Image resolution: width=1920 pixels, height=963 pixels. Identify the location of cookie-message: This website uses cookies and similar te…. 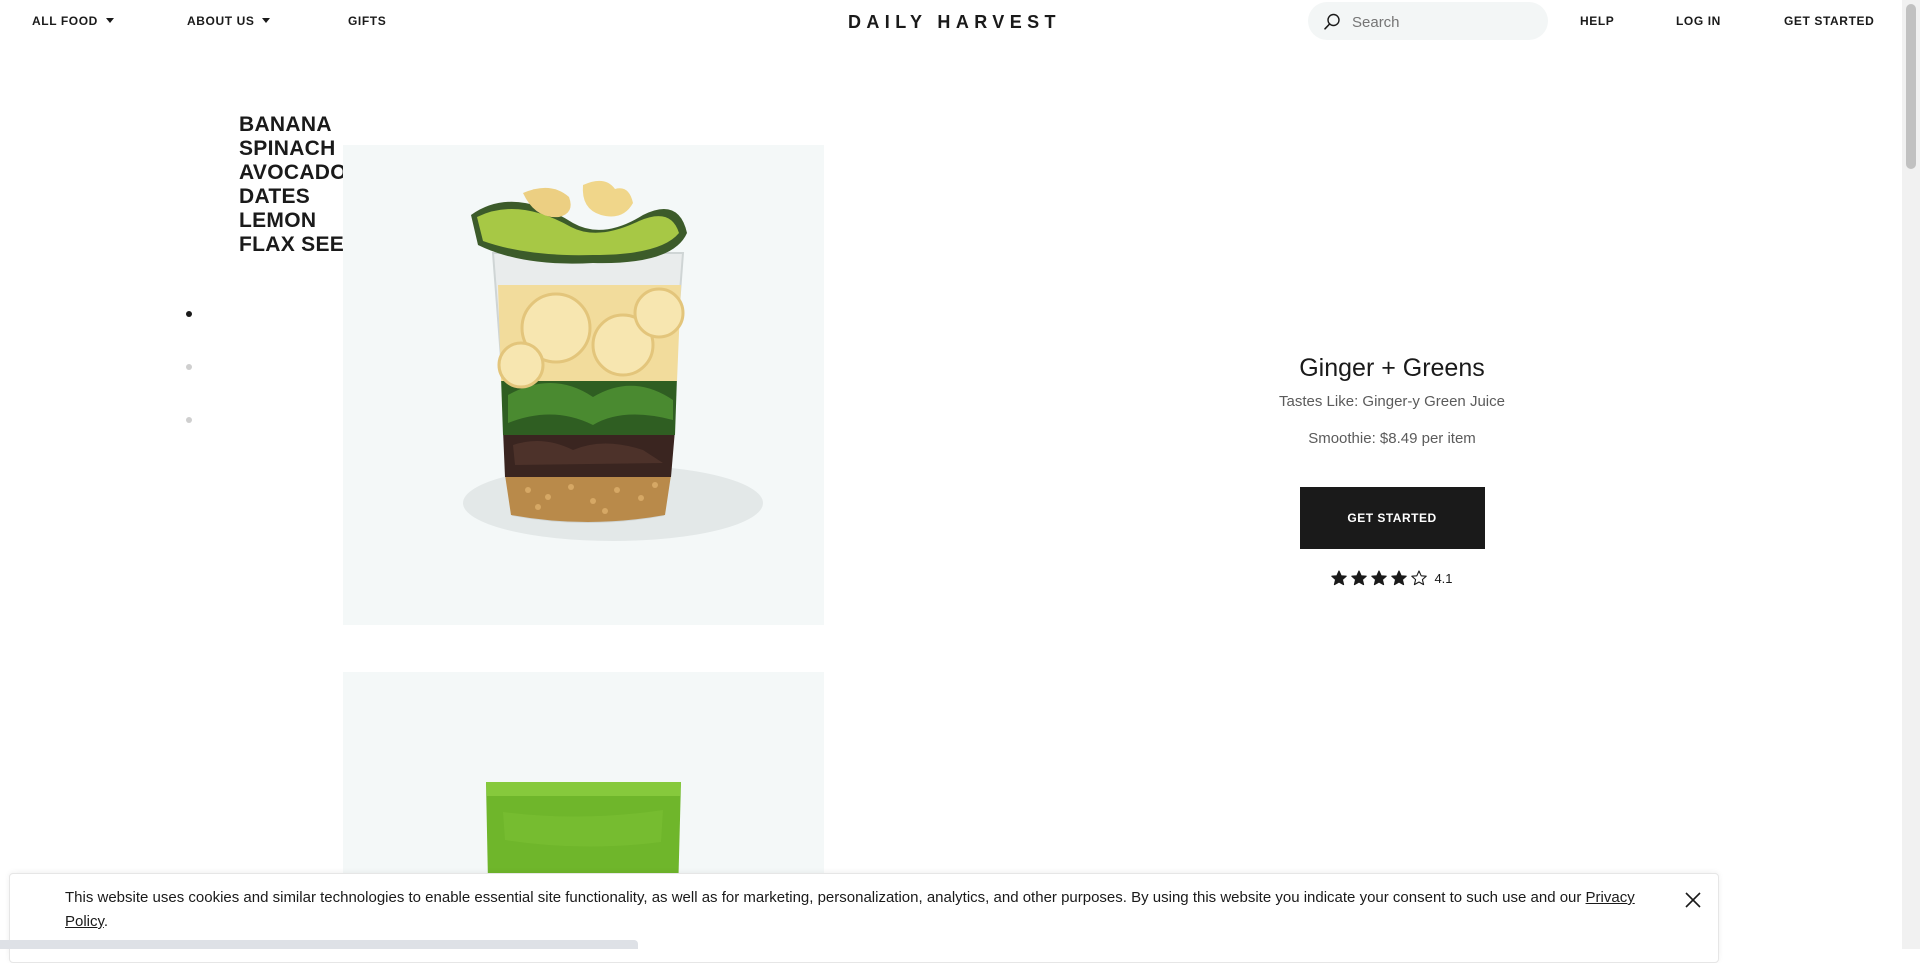
(855, 910).